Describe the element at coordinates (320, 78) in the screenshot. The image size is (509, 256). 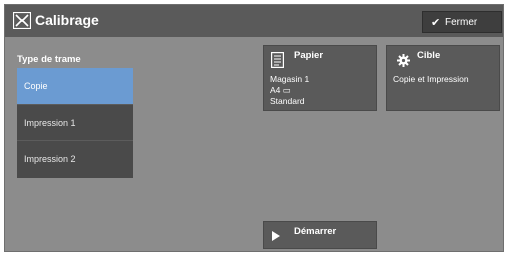
I see `paper-button: Papier Magasin 1 A4 ▭ Standard` at that location.